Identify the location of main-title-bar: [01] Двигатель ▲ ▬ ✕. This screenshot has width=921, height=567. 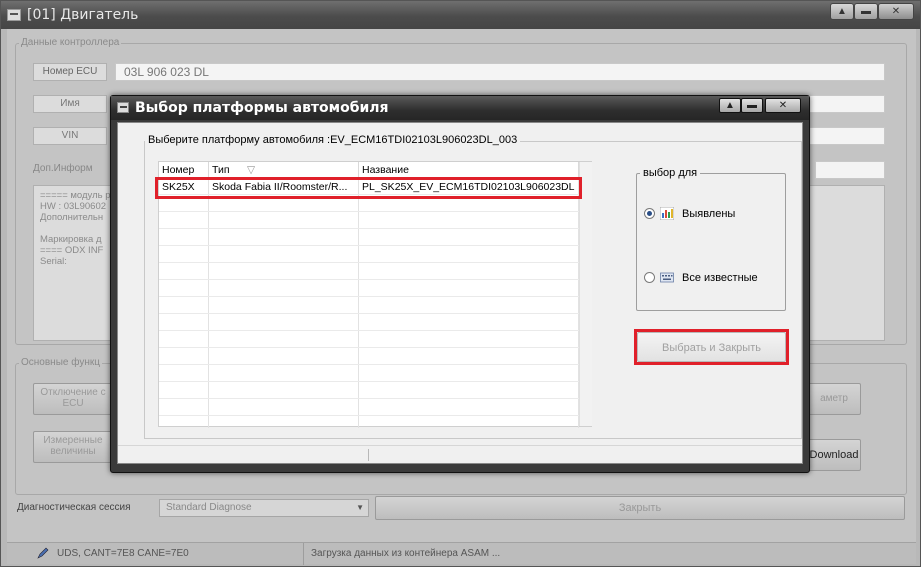
(460, 15).